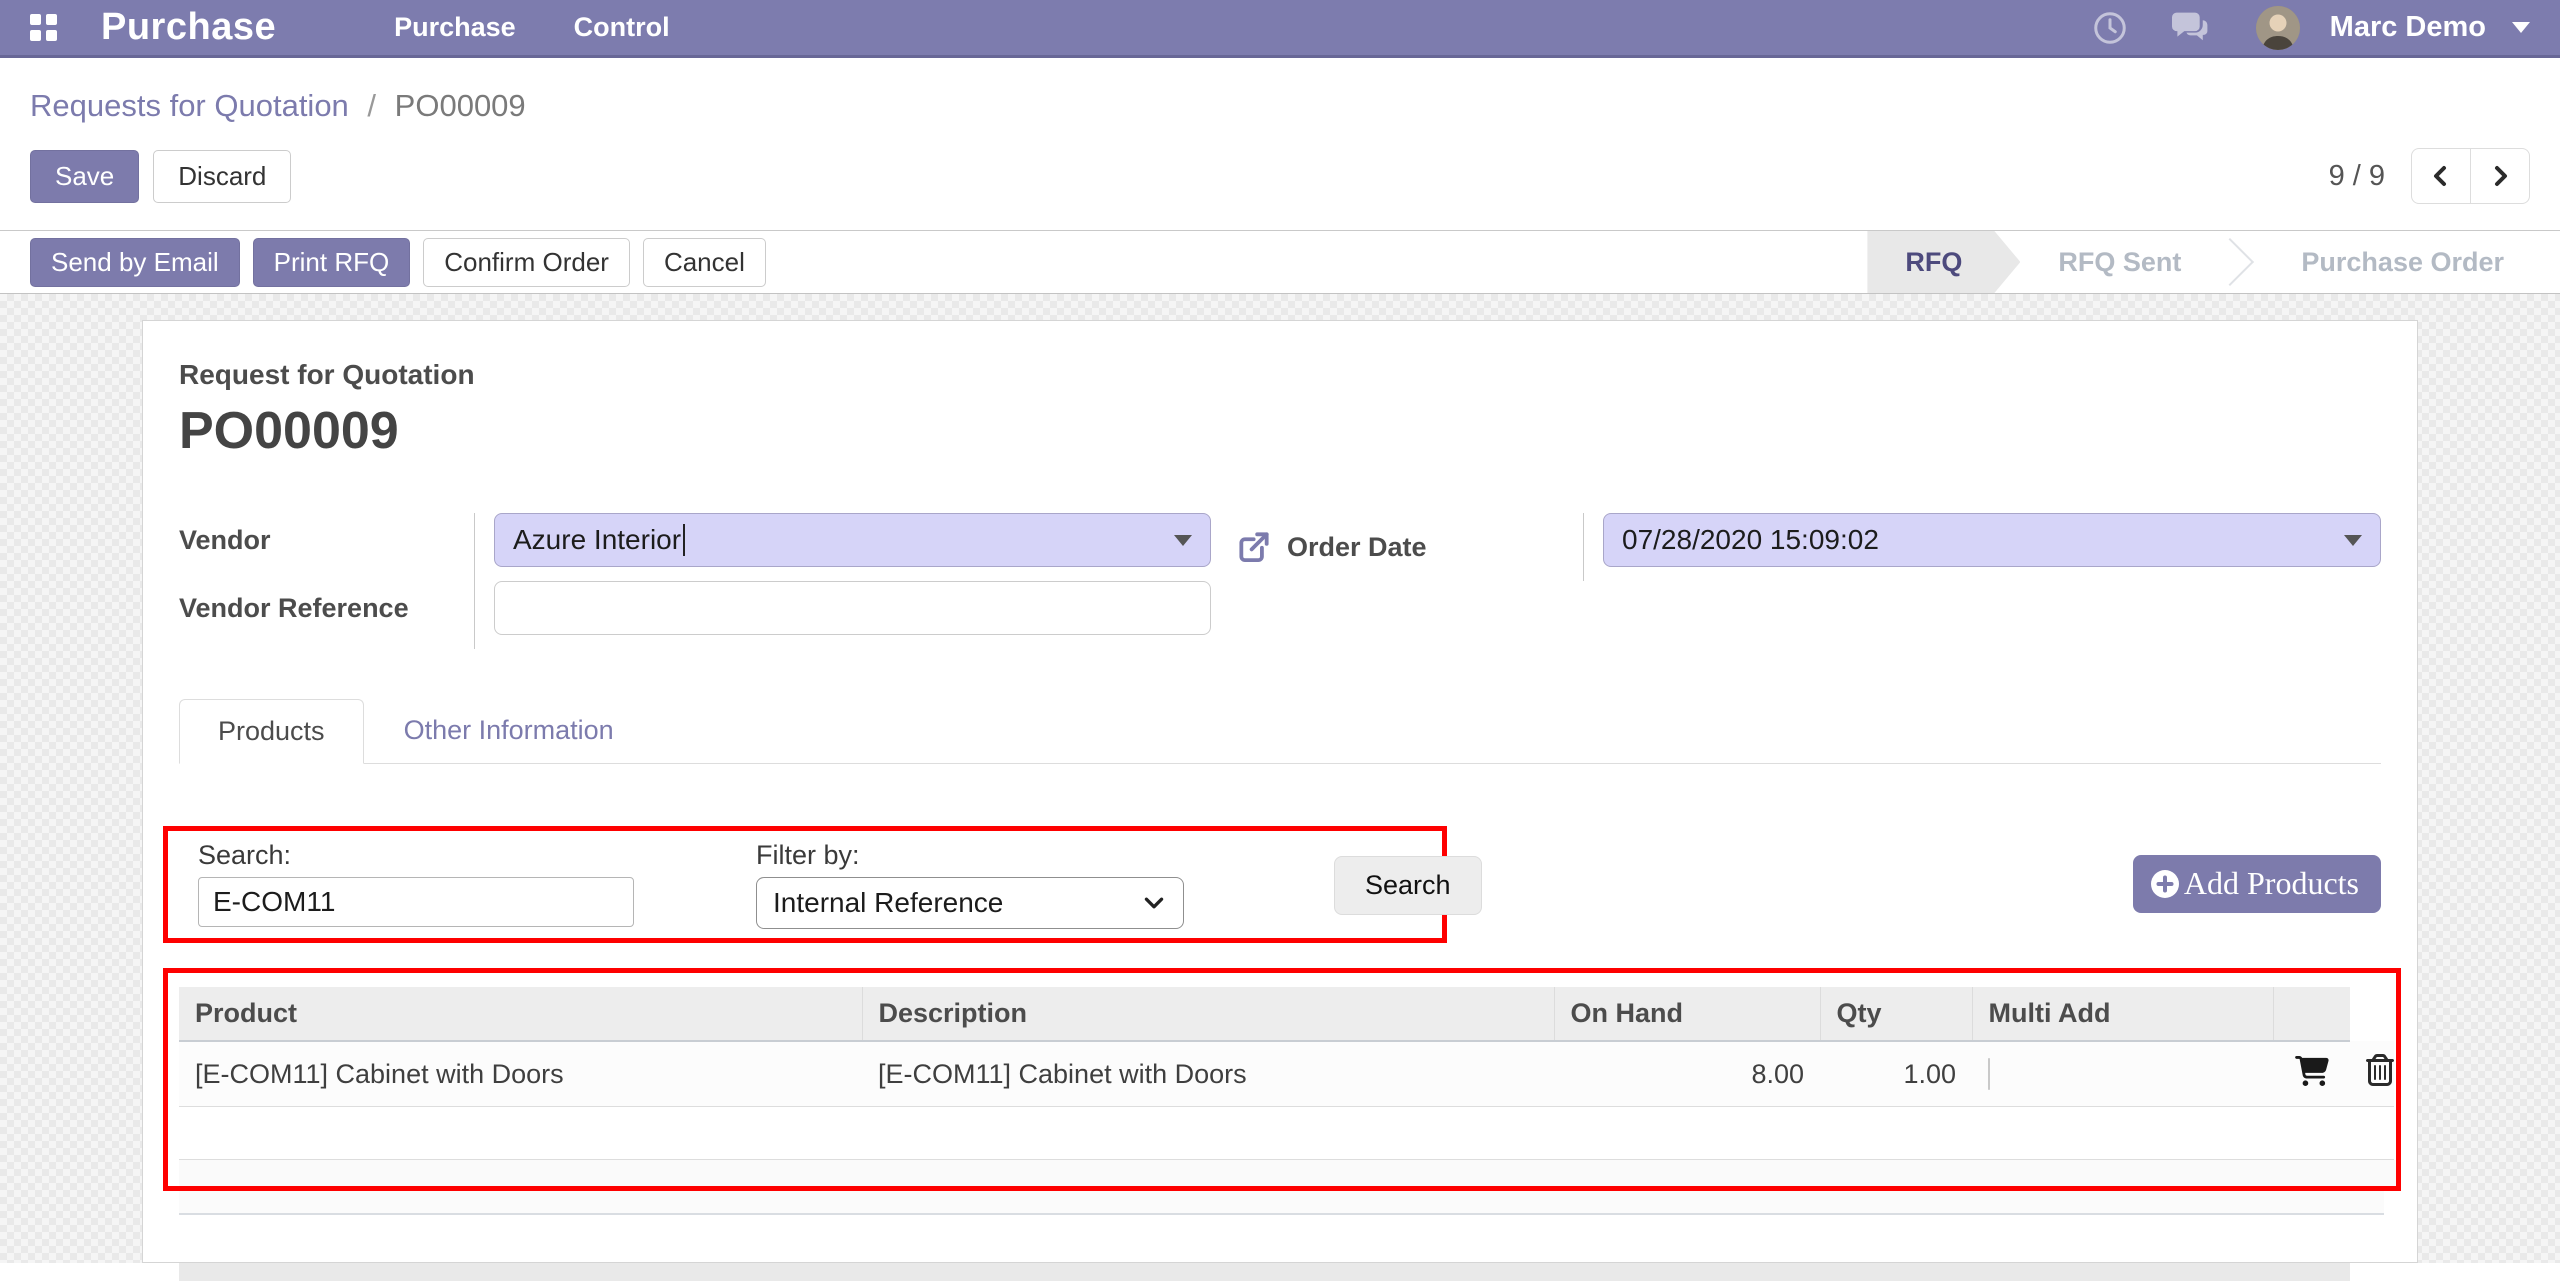 The width and height of the screenshot is (2560, 1286). Describe the element at coordinates (1280, 731) in the screenshot. I see `notebook-tabs: Products Other Information` at that location.